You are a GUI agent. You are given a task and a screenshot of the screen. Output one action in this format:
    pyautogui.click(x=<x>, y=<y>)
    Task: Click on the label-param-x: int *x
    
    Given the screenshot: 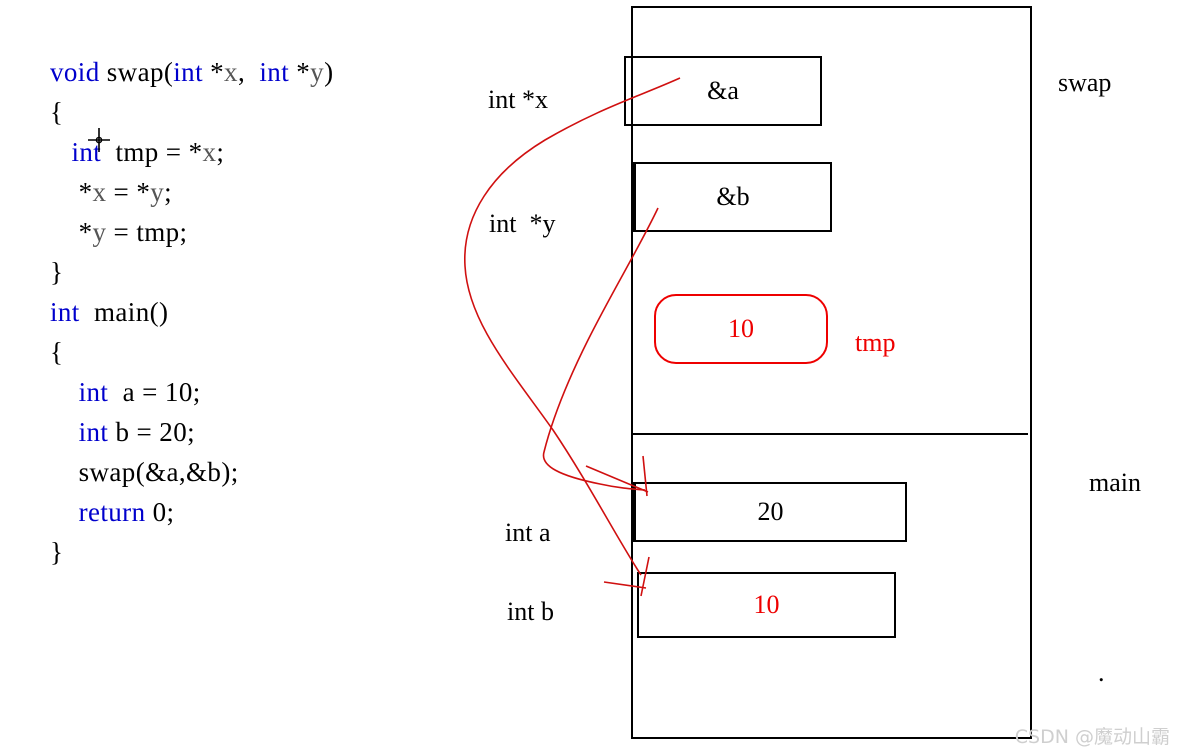 What is the action you would take?
    pyautogui.click(x=518, y=99)
    